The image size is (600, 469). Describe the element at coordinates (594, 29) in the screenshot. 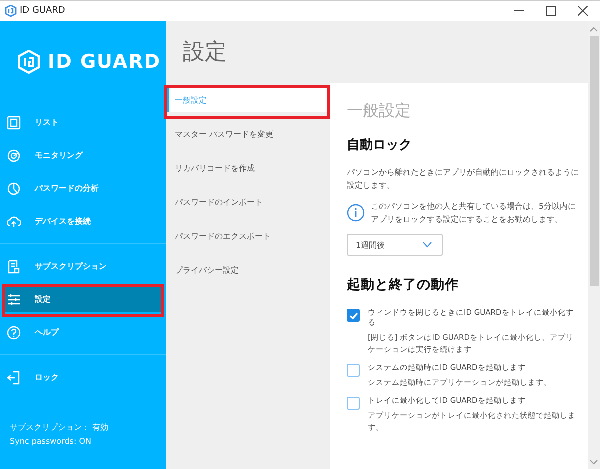

I see `scroll-up-icon` at that location.